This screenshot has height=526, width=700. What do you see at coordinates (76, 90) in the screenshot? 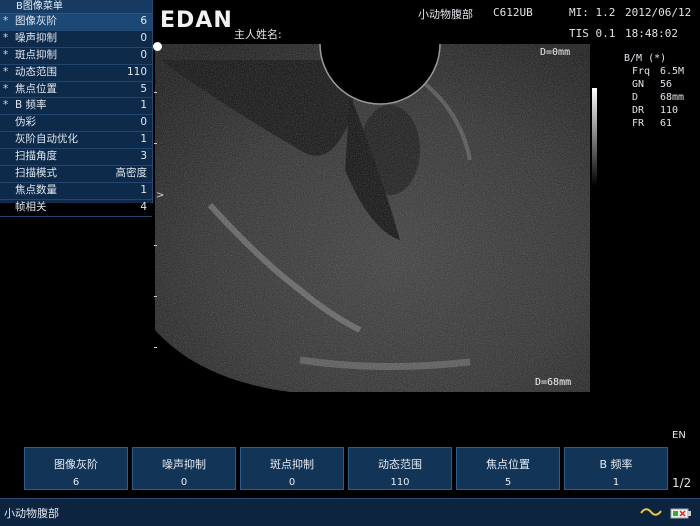
I see `menu-item-focus-position: * 焦点位置 5` at bounding box center [76, 90].